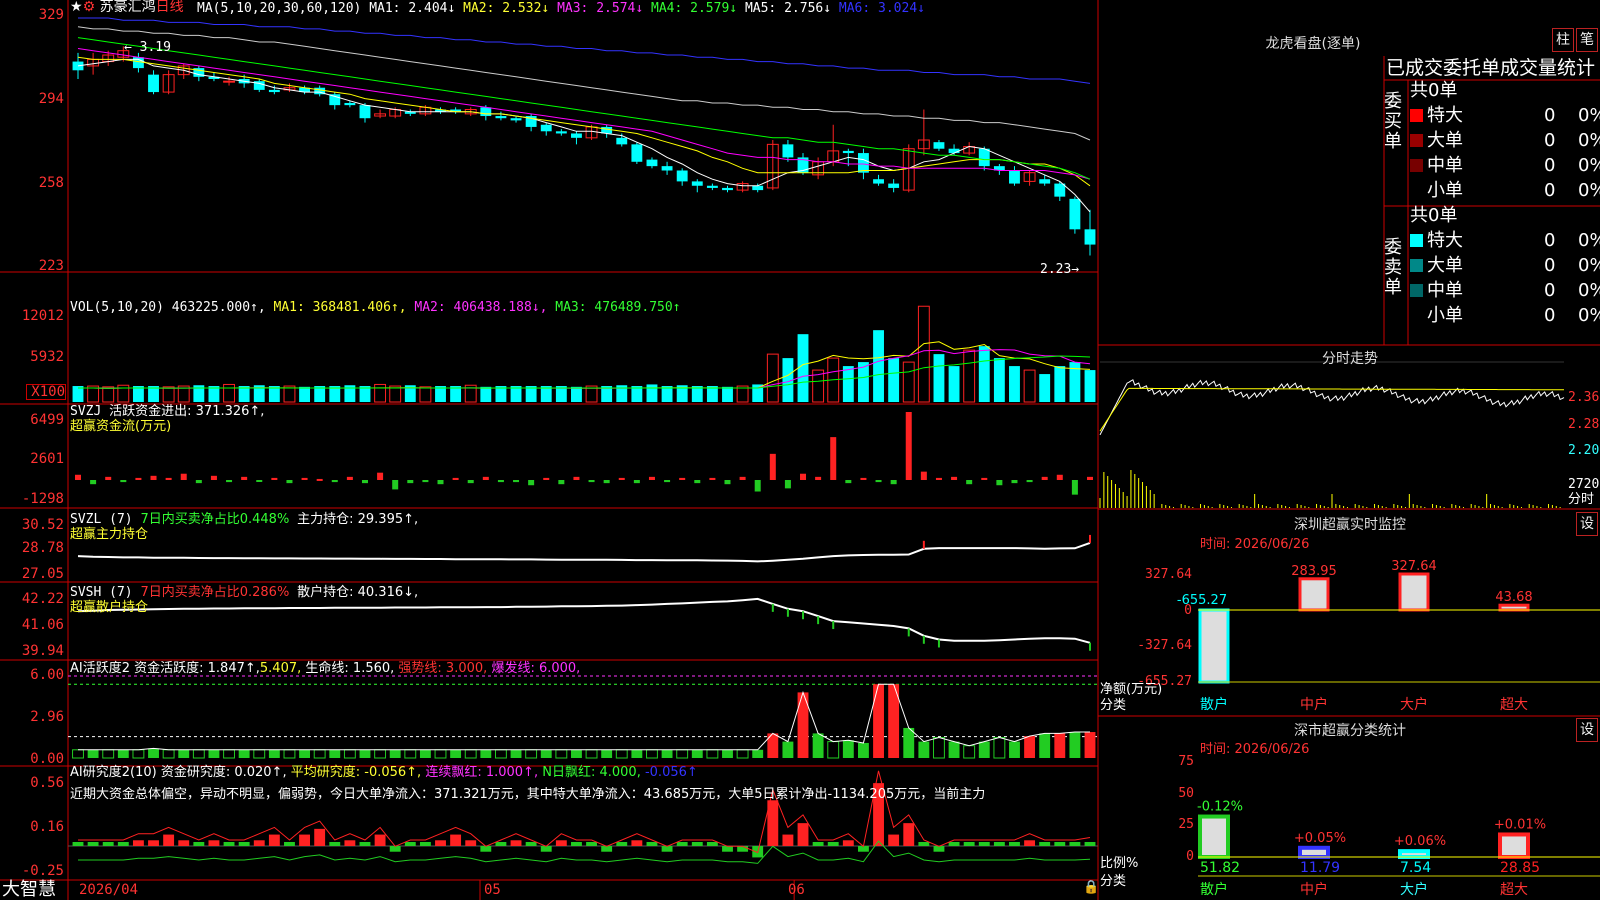 This screenshot has height=900, width=1600. What do you see at coordinates (229, 81) in the screenshot?
I see `candle-up` at bounding box center [229, 81].